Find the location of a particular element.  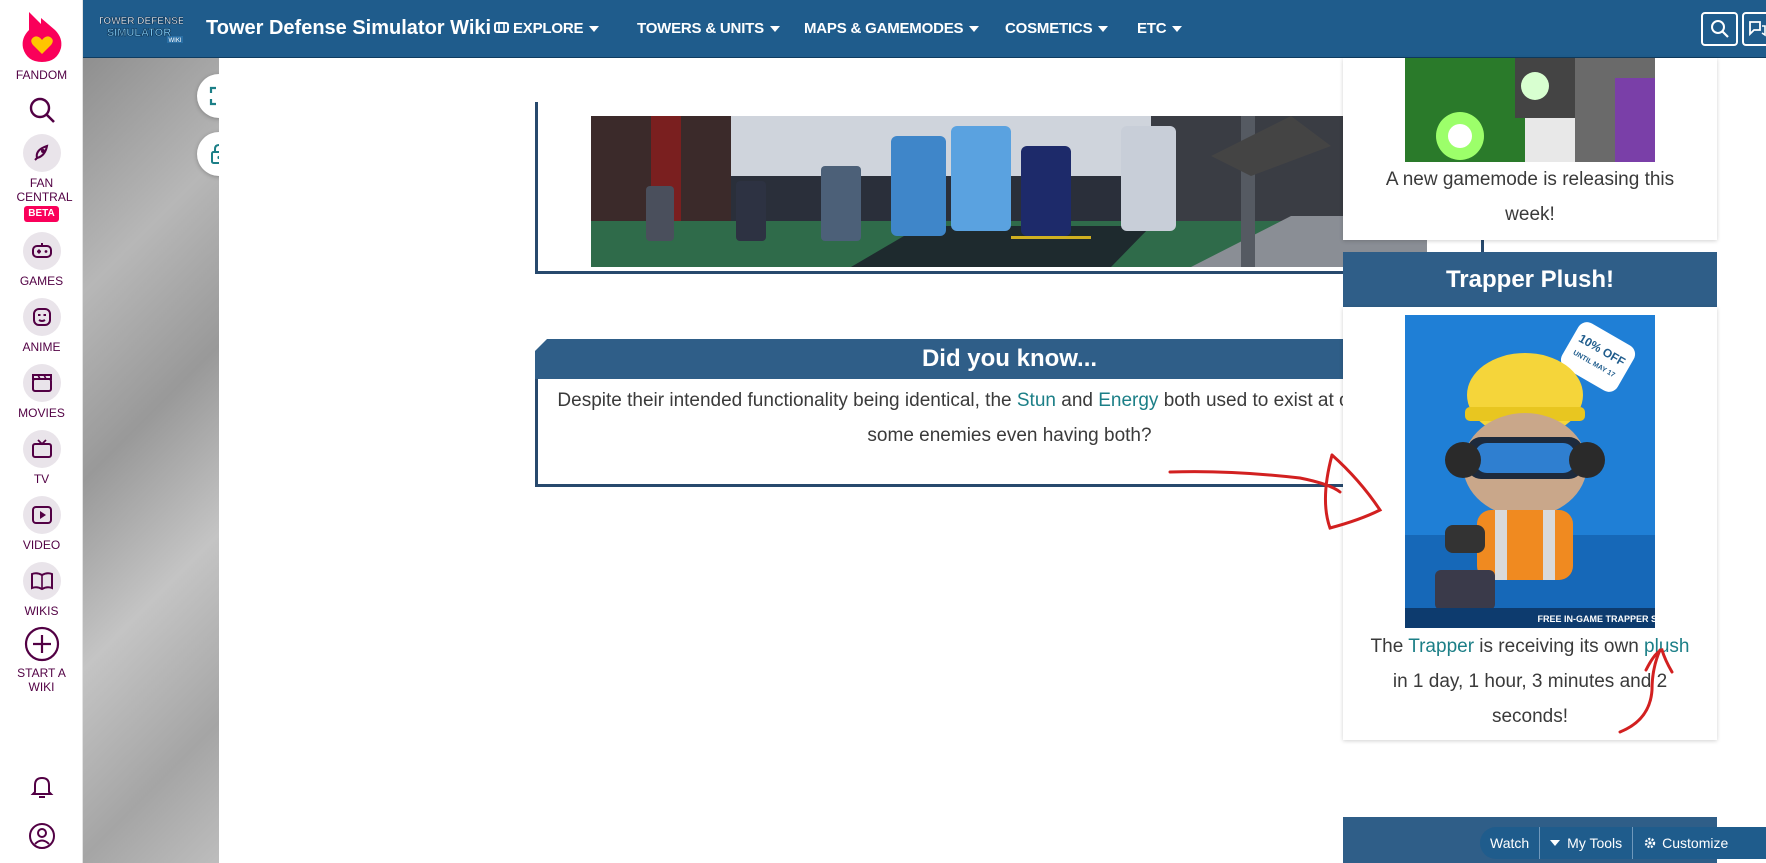

rail-games: GAMES is located at coordinates (41, 260).